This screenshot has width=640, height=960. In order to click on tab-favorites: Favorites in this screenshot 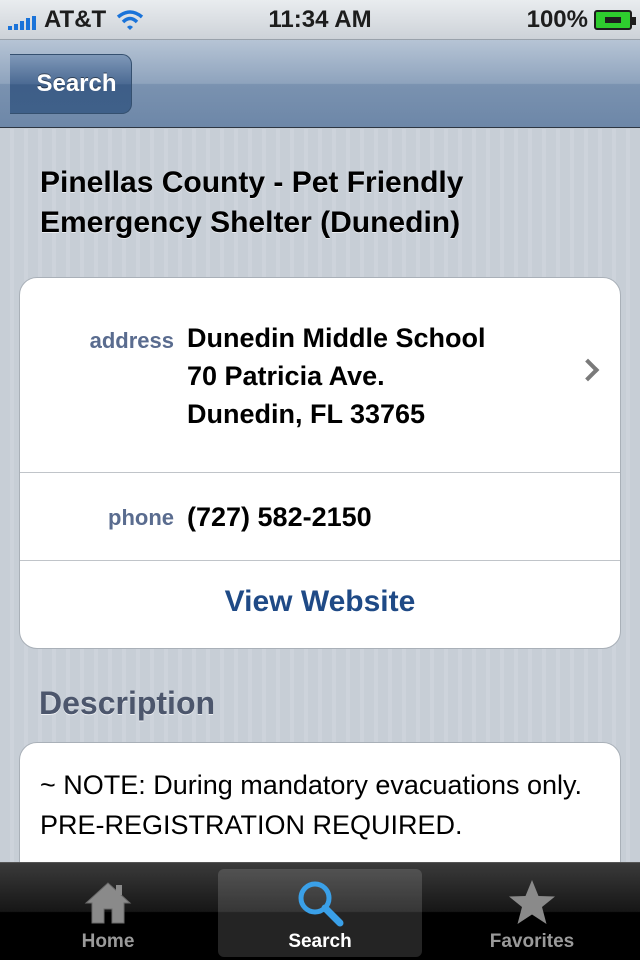, I will do `click(532, 913)`.